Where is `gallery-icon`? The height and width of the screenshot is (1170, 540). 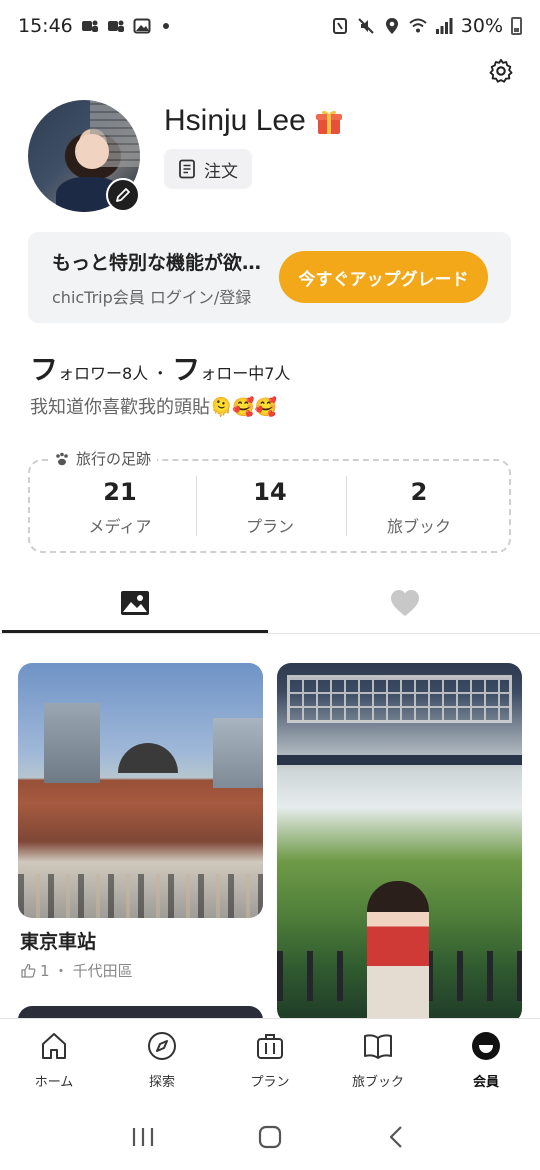 gallery-icon is located at coordinates (142, 26).